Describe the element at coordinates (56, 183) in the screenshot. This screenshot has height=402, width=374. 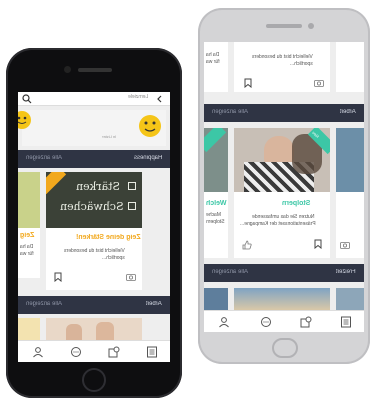
I see `corner-ribbon` at that location.